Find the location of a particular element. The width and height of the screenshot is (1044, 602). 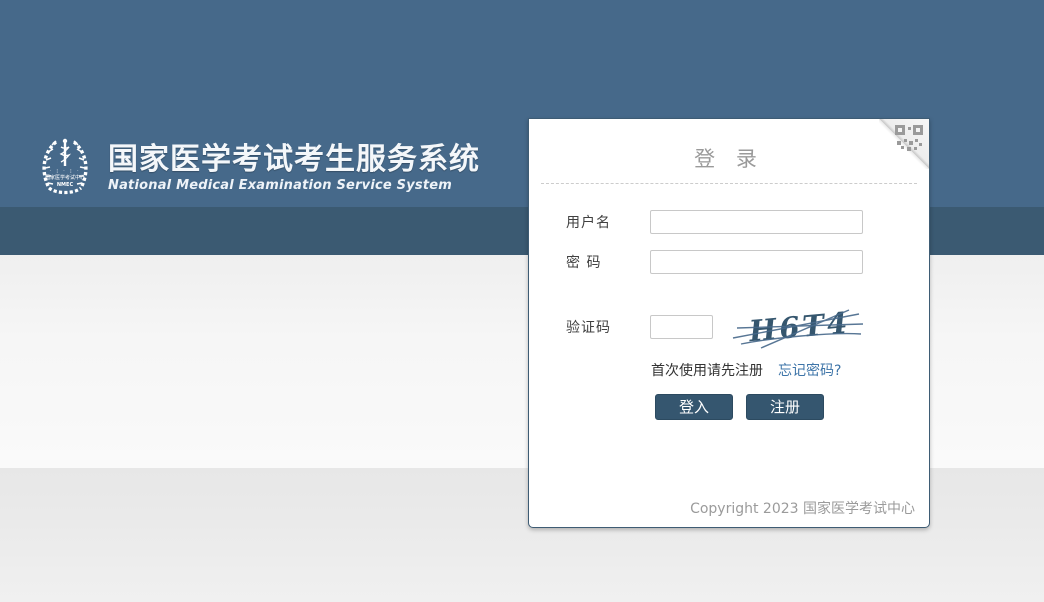

copyright-text: Copyright 2023 国家医学考试中心 is located at coordinates (802, 509).